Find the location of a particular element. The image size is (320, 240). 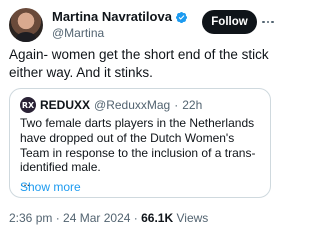

follow-button: Follow is located at coordinates (229, 22).